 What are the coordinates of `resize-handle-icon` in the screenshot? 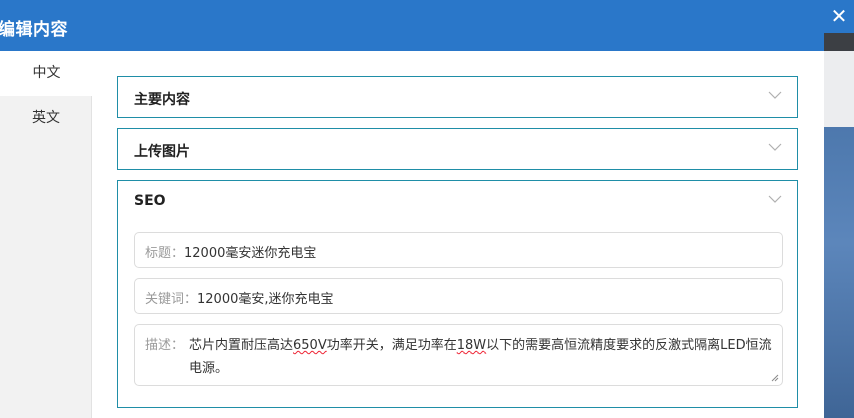 It's located at (775, 378).